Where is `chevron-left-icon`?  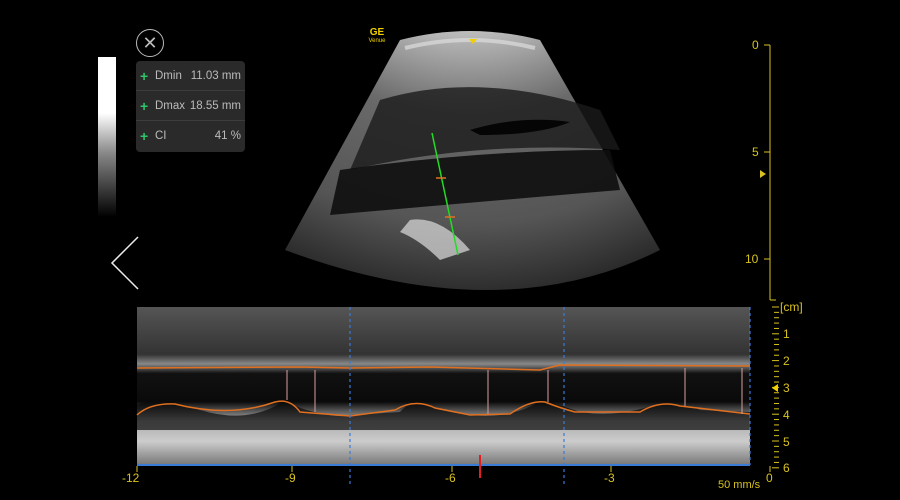 chevron-left-icon is located at coordinates (126, 263).